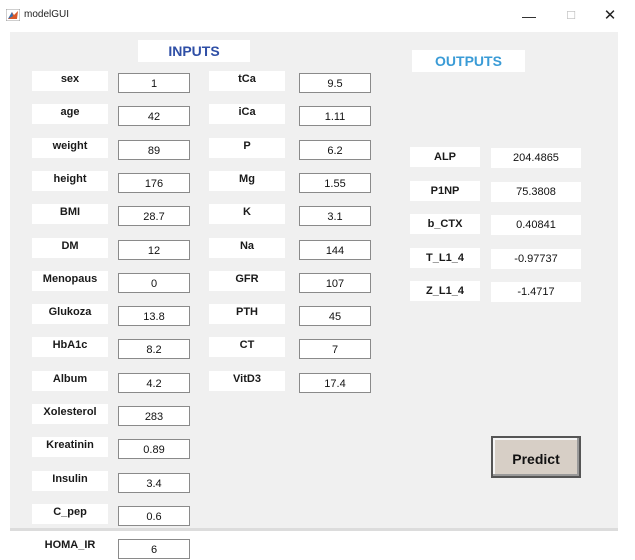 This screenshot has width=635, height=560. What do you see at coordinates (154, 482) in the screenshot?
I see `input-insulin: 3.4` at bounding box center [154, 482].